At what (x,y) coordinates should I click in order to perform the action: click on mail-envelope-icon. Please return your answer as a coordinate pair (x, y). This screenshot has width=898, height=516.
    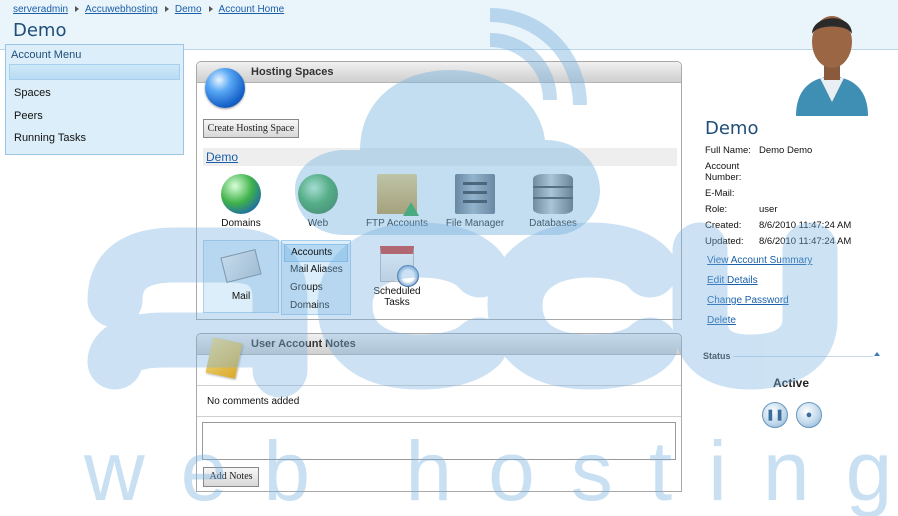
    Looking at the image, I should click on (241, 266).